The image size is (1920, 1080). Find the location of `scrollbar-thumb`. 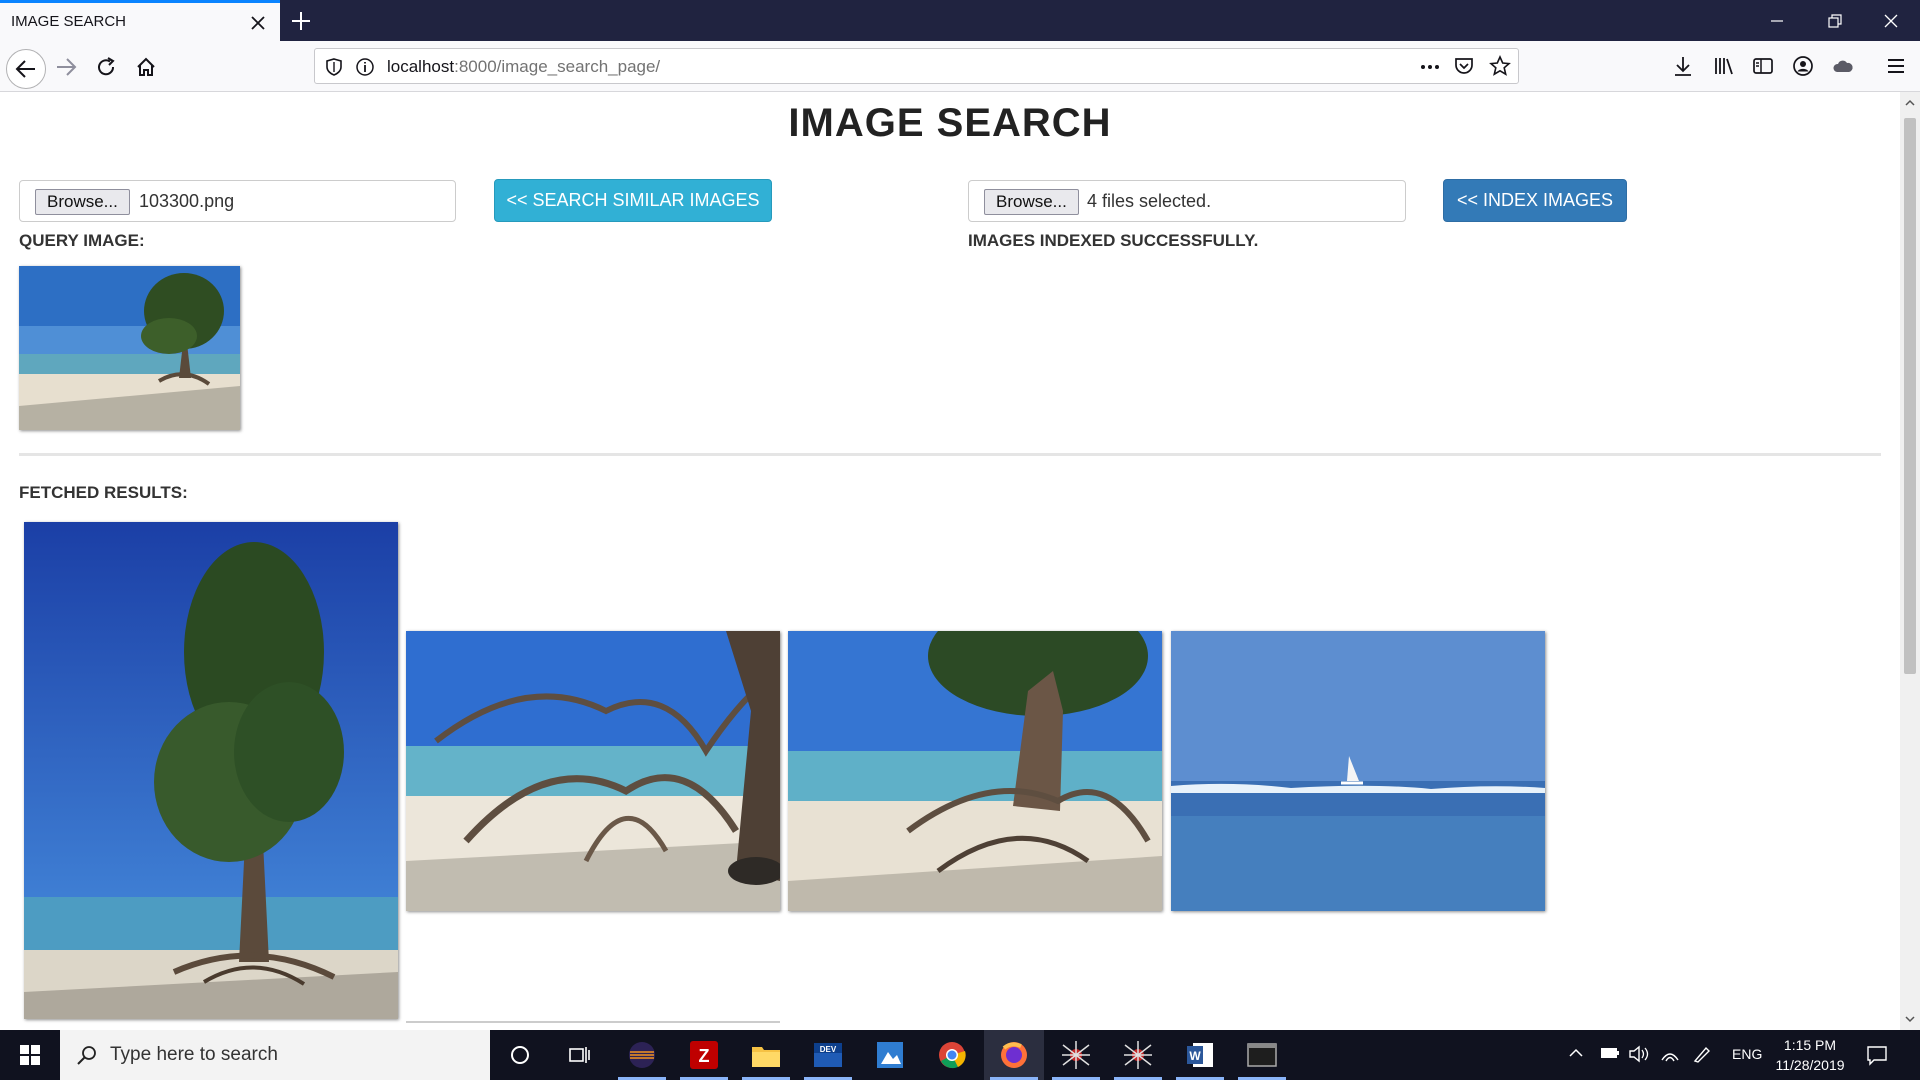

scrollbar-thumb is located at coordinates (1910, 396).